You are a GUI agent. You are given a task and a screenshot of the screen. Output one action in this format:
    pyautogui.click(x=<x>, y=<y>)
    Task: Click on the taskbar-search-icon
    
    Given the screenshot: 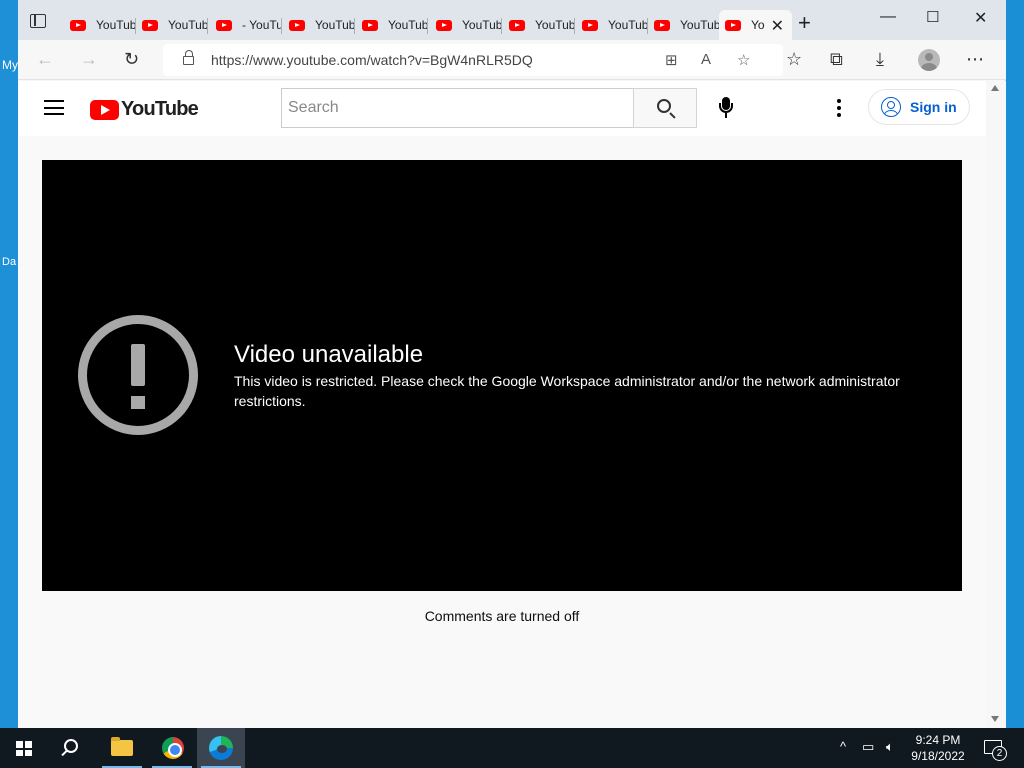 What is the action you would take?
    pyautogui.click(x=71, y=746)
    